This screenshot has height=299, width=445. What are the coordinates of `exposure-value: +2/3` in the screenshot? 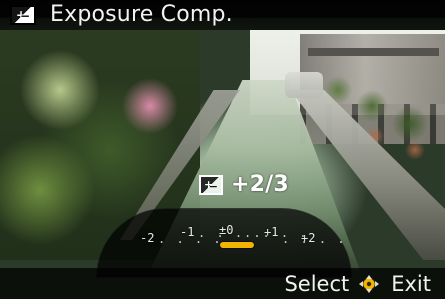 It's located at (260, 184).